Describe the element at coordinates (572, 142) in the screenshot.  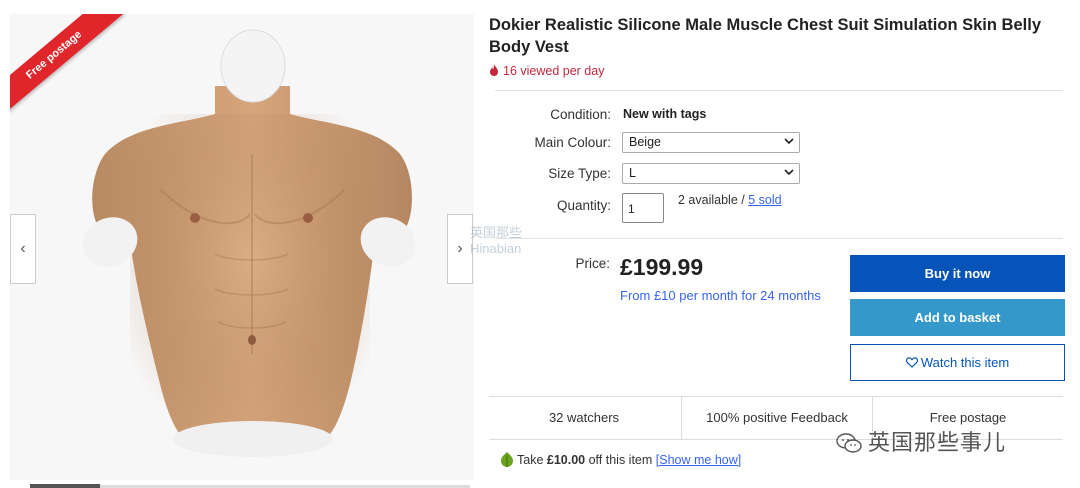
I see `colour-label: Main Colour:` at that location.